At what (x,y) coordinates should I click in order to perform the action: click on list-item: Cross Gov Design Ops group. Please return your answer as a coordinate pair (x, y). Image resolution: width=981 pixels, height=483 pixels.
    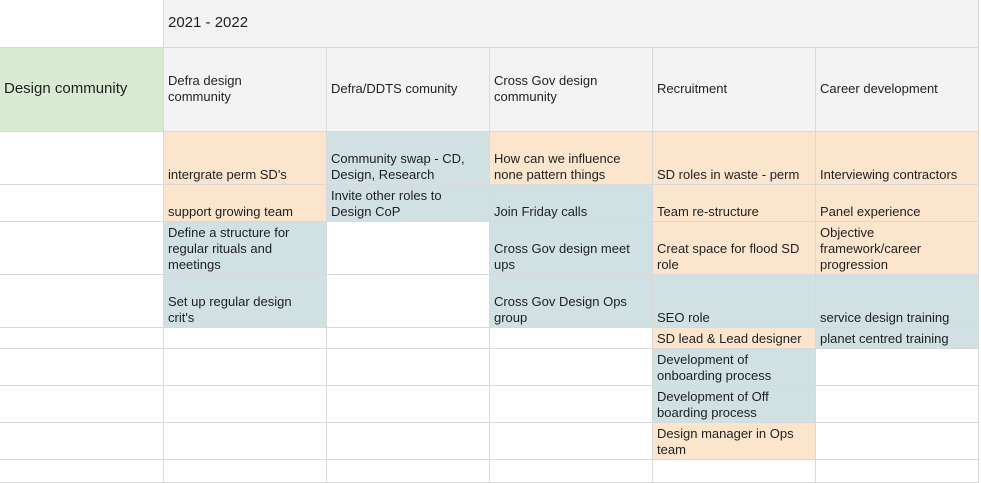
    Looking at the image, I should click on (571, 301).